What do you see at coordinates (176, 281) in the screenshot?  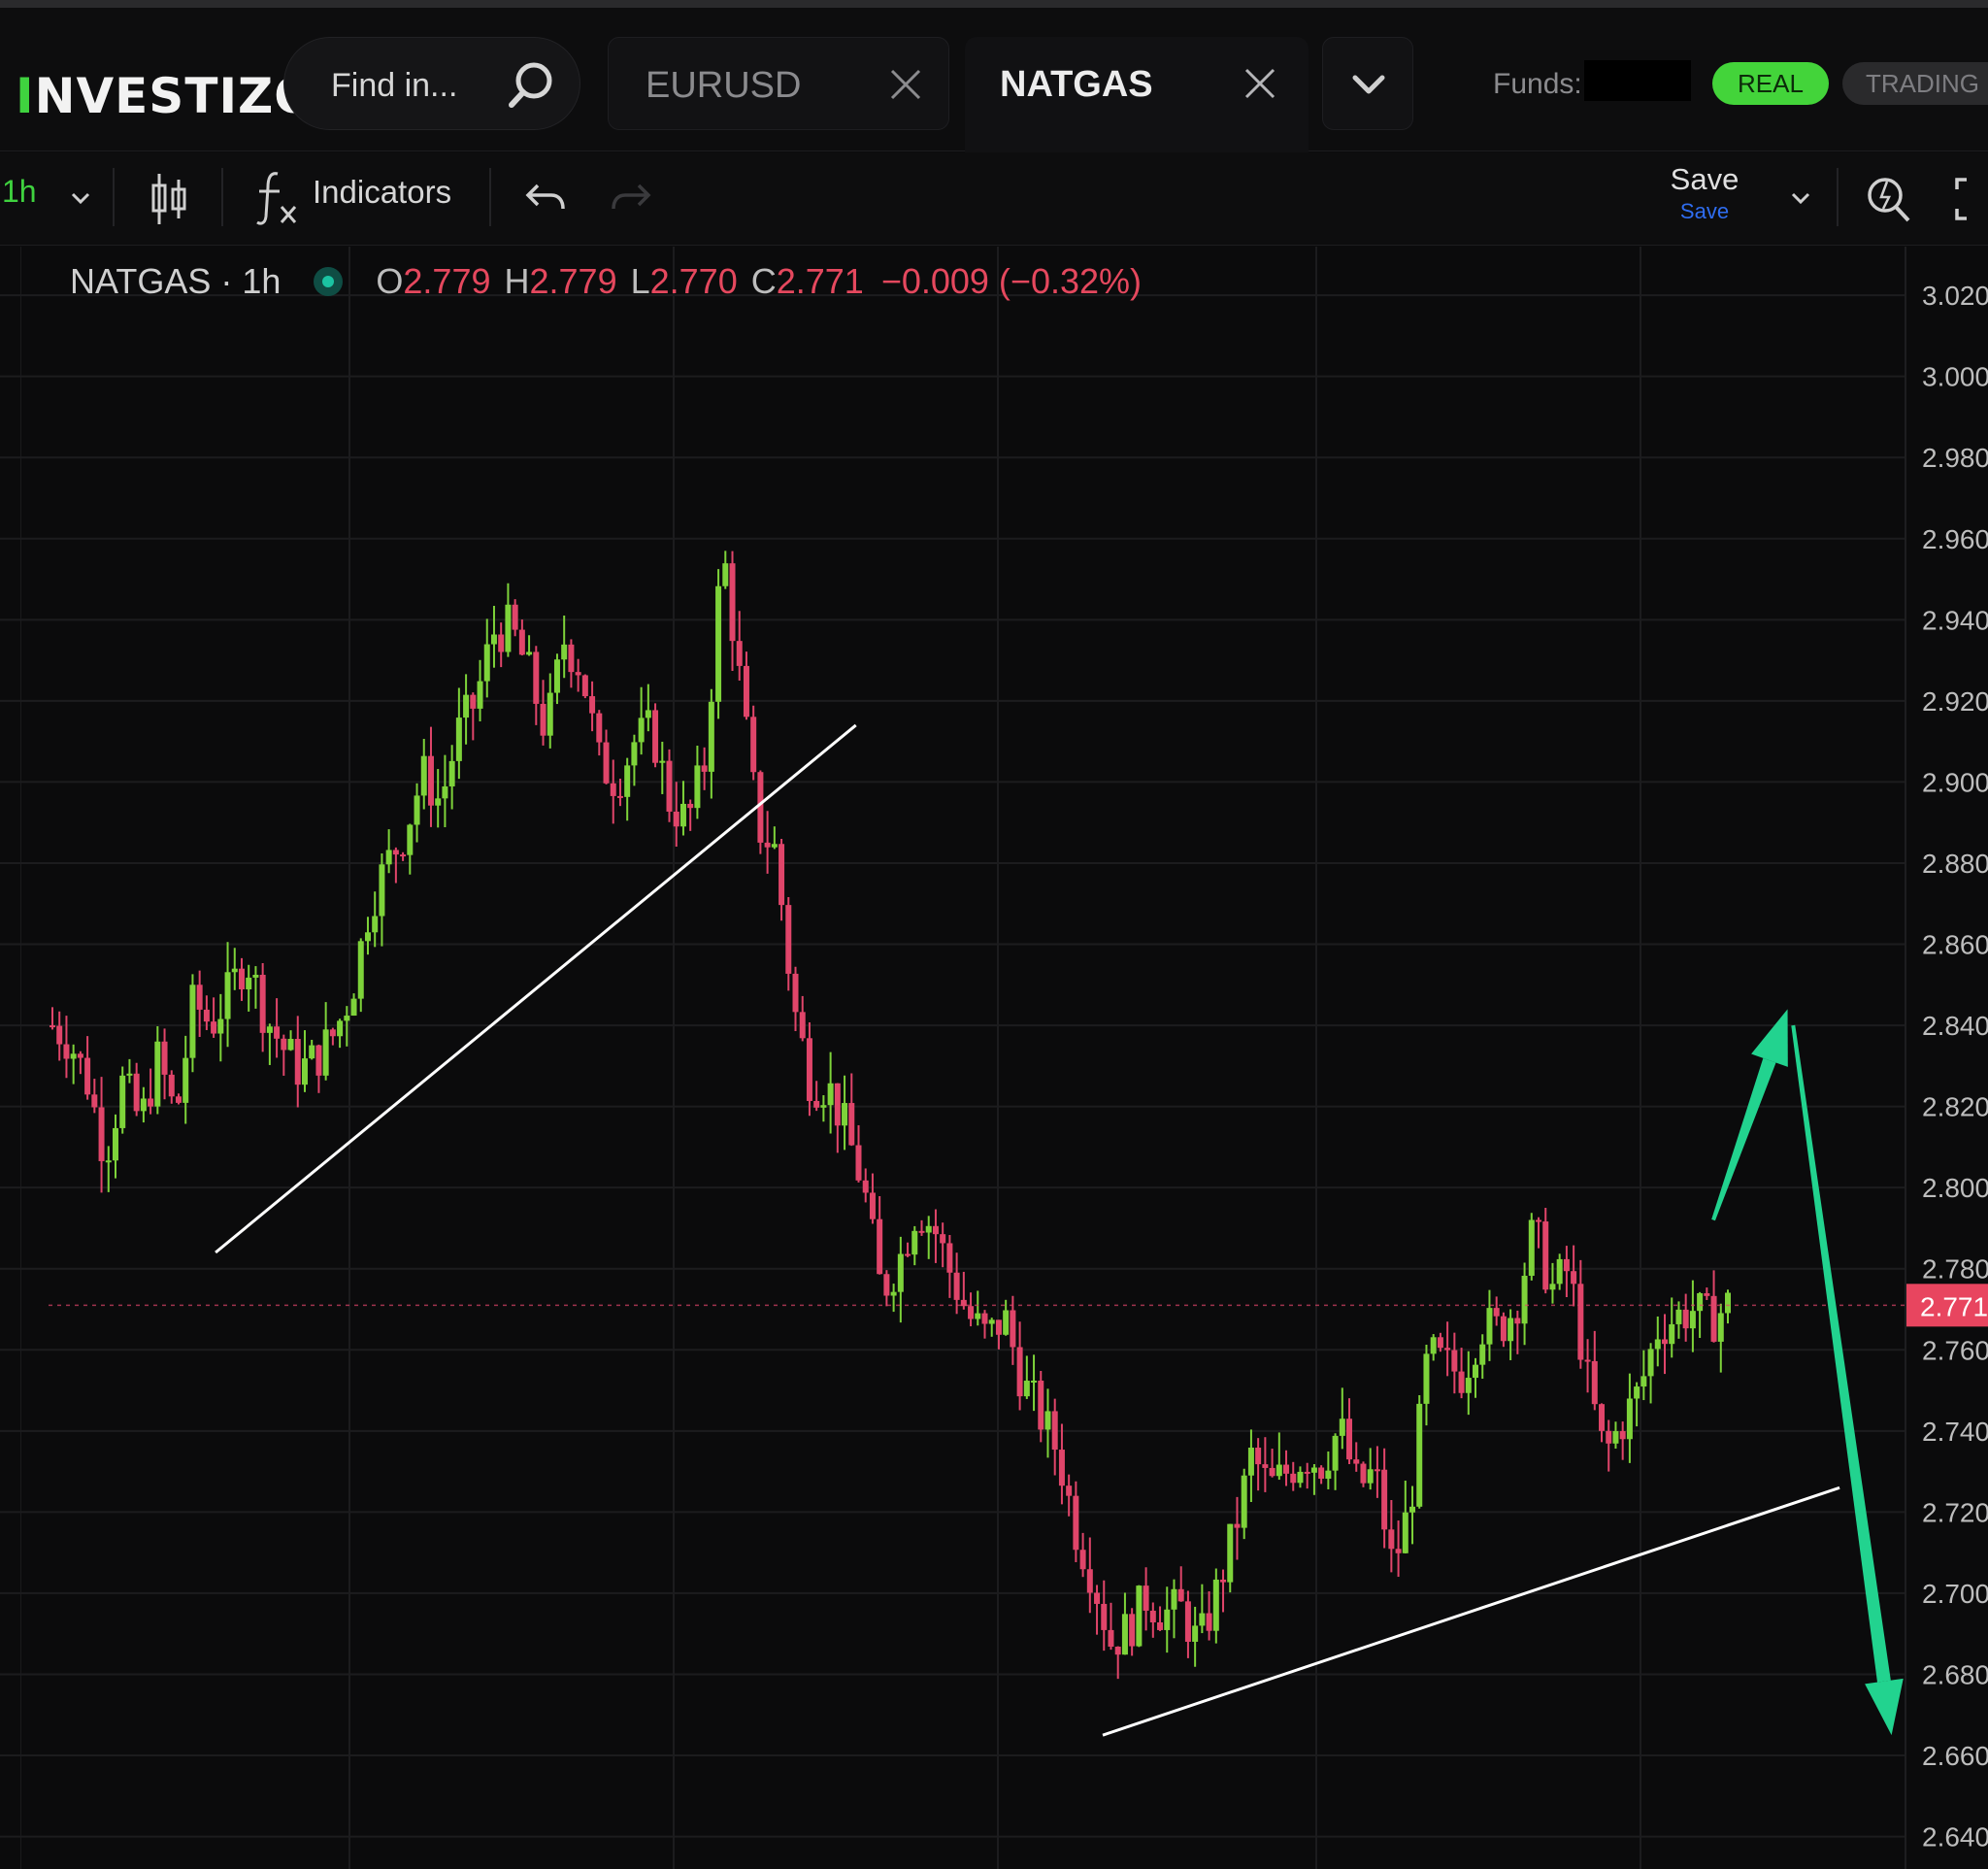 I see `legend-symbol: NATGAS · 1h` at bounding box center [176, 281].